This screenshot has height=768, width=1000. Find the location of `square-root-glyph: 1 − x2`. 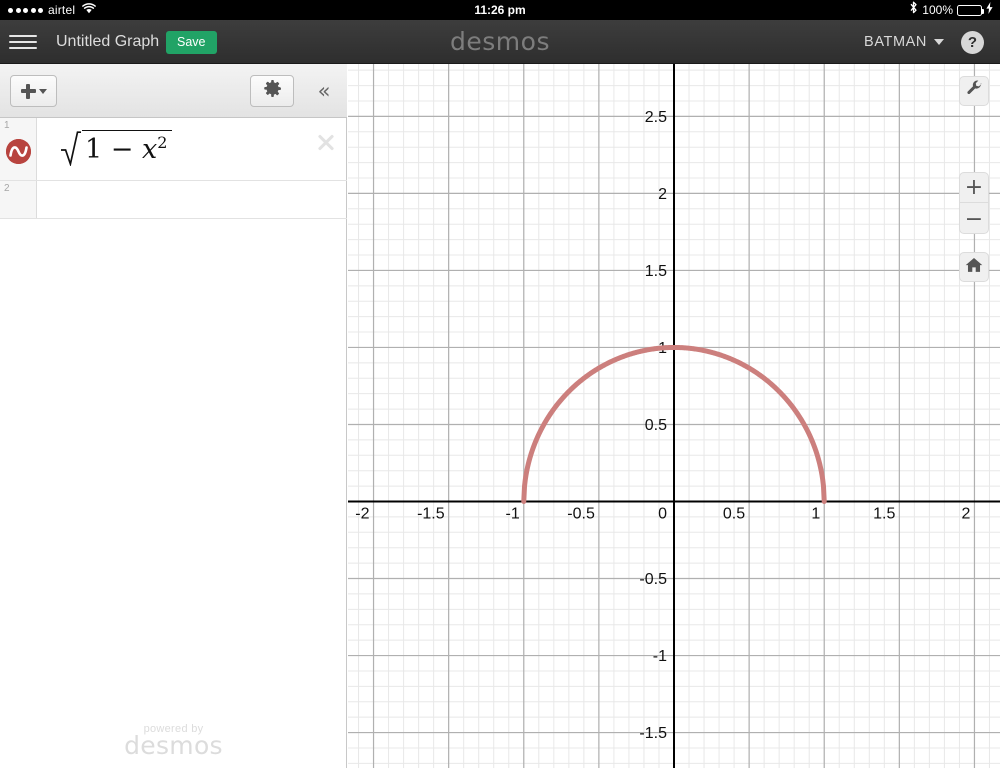

square-root-glyph: 1 − x2 is located at coordinates (115, 151).